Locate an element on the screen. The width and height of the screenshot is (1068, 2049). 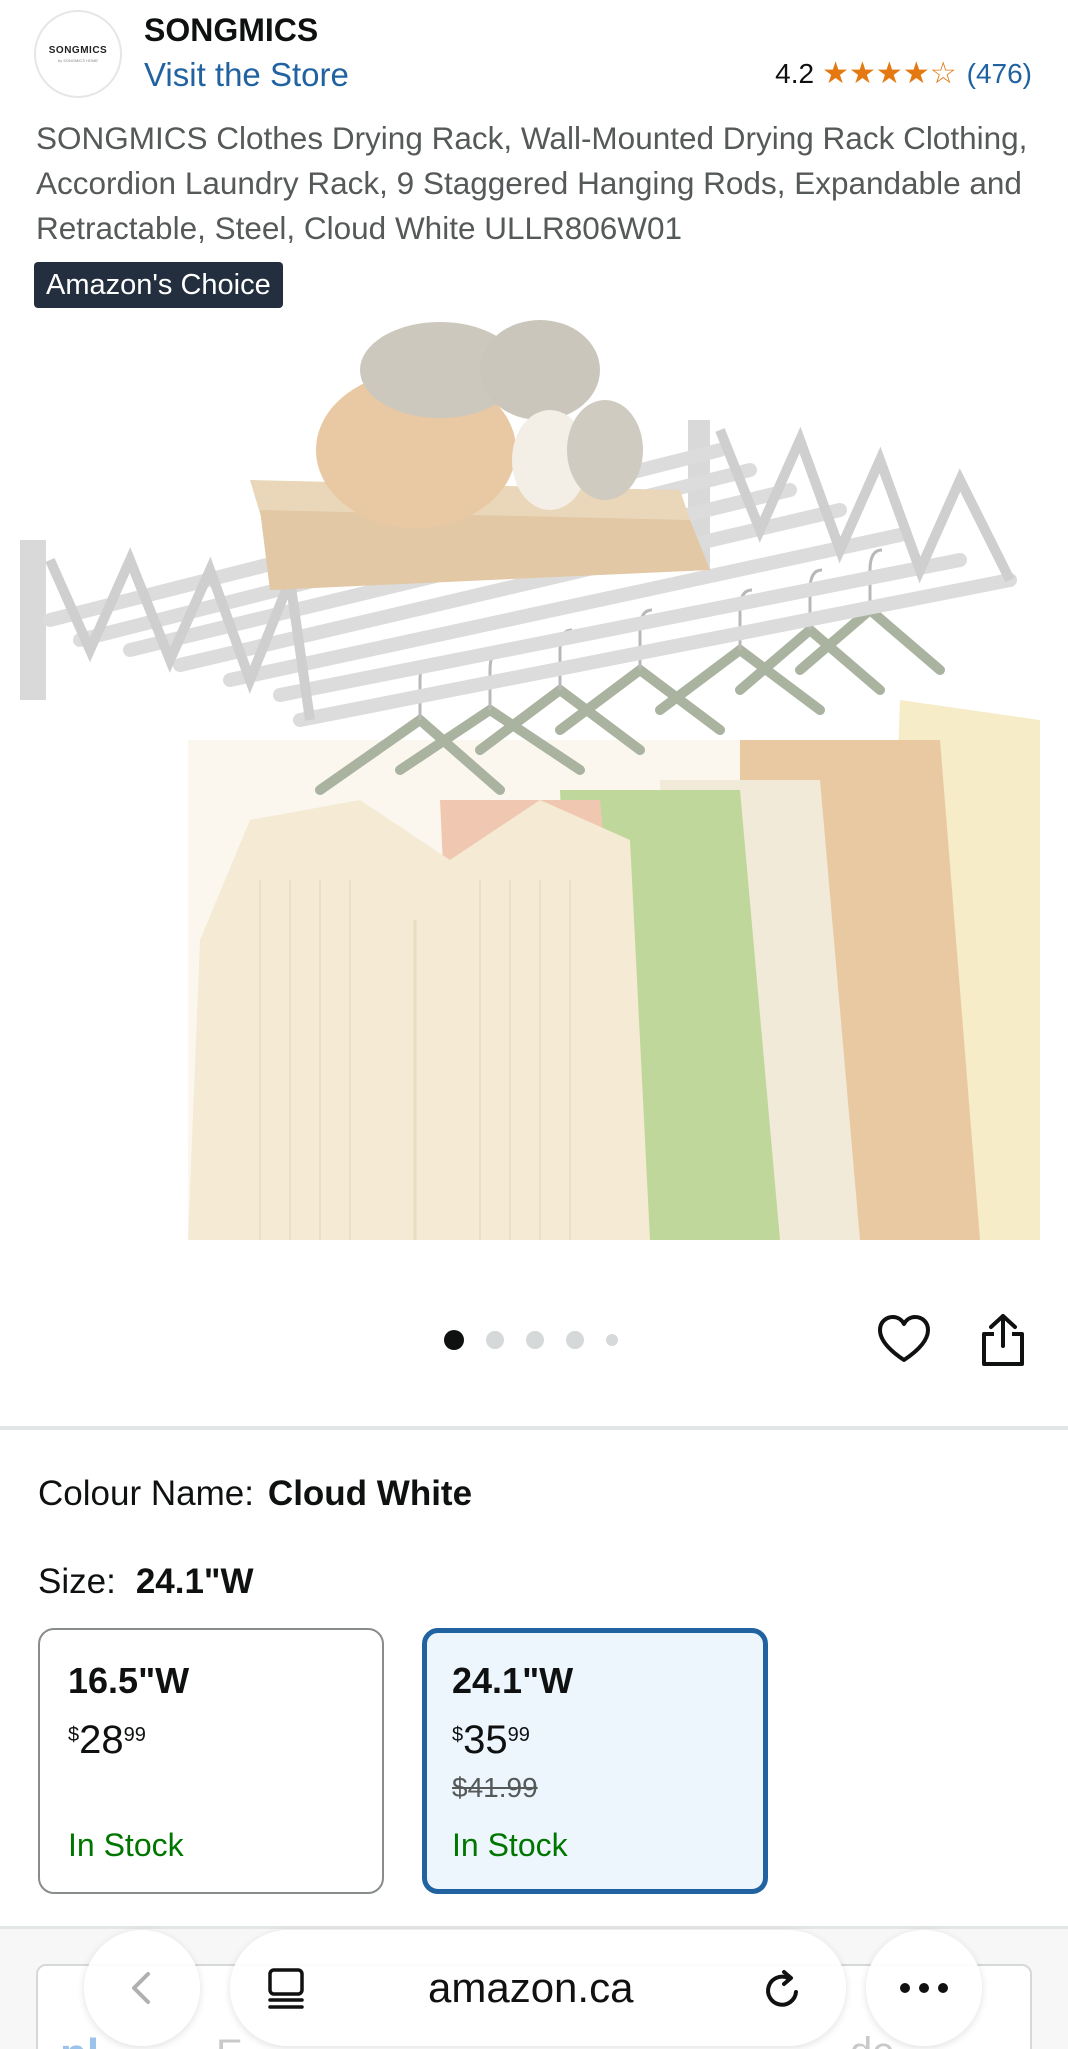
obscured-text: pl is located at coordinates (79, 2039).